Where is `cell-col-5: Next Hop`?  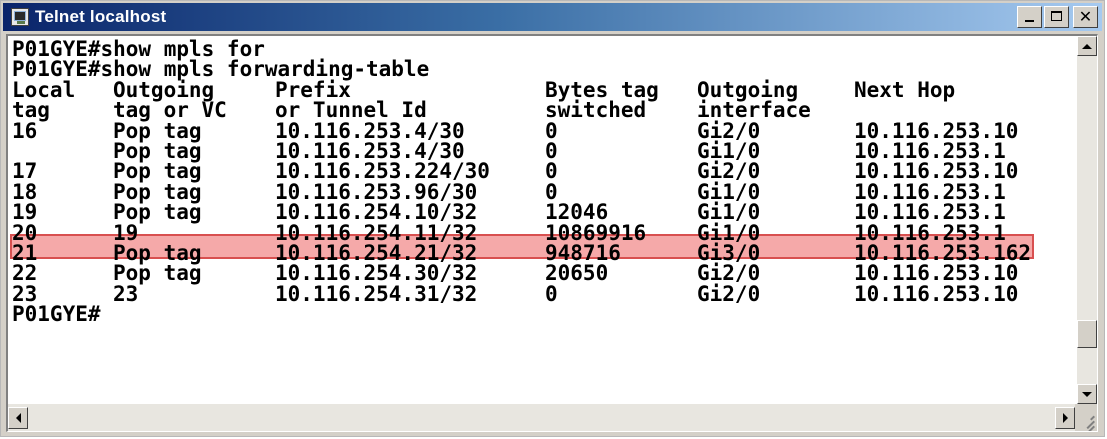 cell-col-5: Next Hop is located at coordinates (905, 89).